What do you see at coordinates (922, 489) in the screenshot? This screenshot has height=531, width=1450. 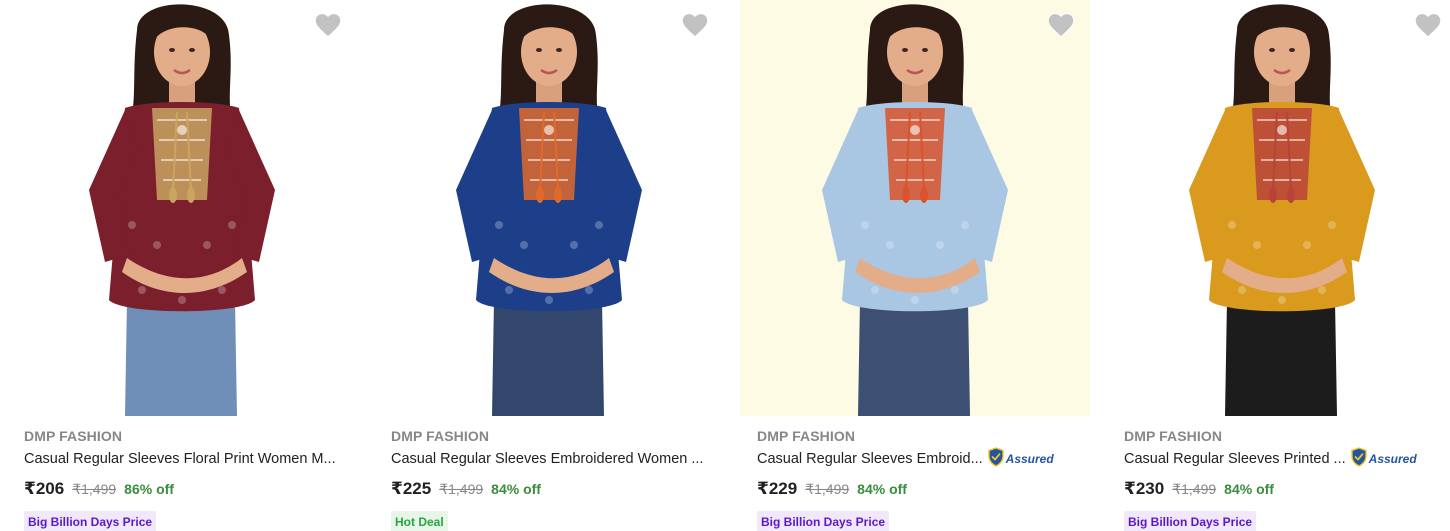 I see `price-row: ₹229 ₹1,499 84% off` at bounding box center [922, 489].